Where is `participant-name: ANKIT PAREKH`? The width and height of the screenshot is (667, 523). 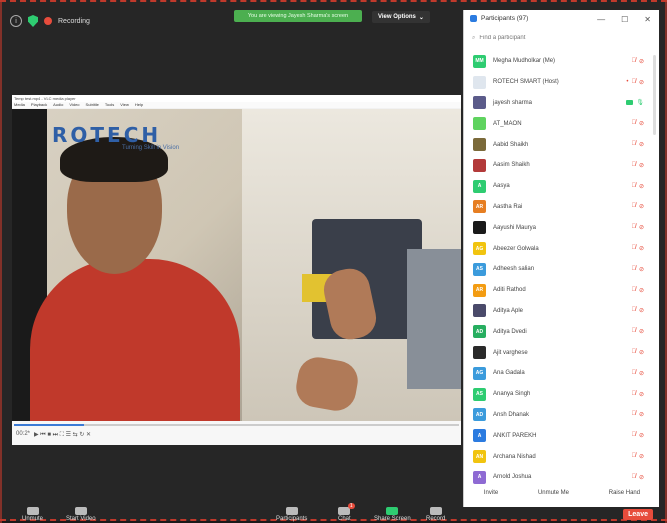 participant-name: ANKIT PAREKH is located at coordinates (515, 435).